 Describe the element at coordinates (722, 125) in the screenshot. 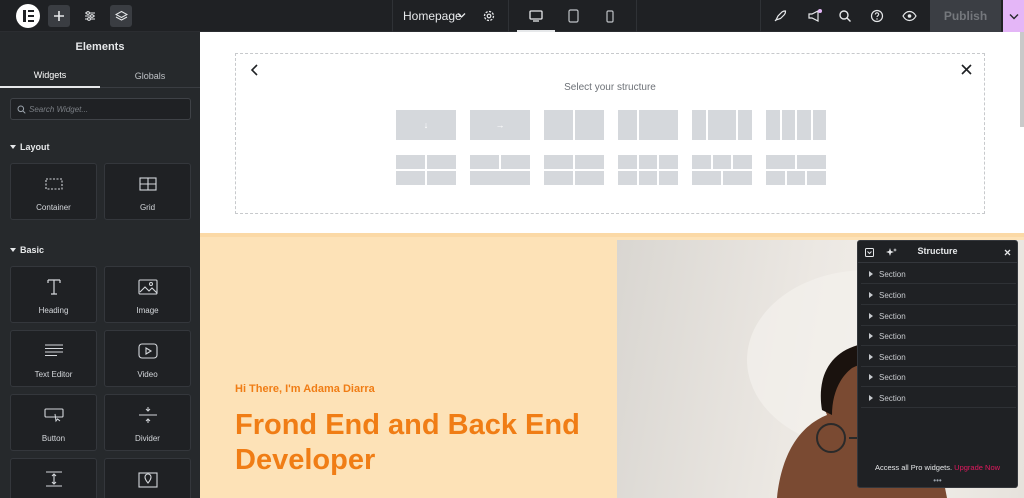

I see `structure-option-3col` at that location.